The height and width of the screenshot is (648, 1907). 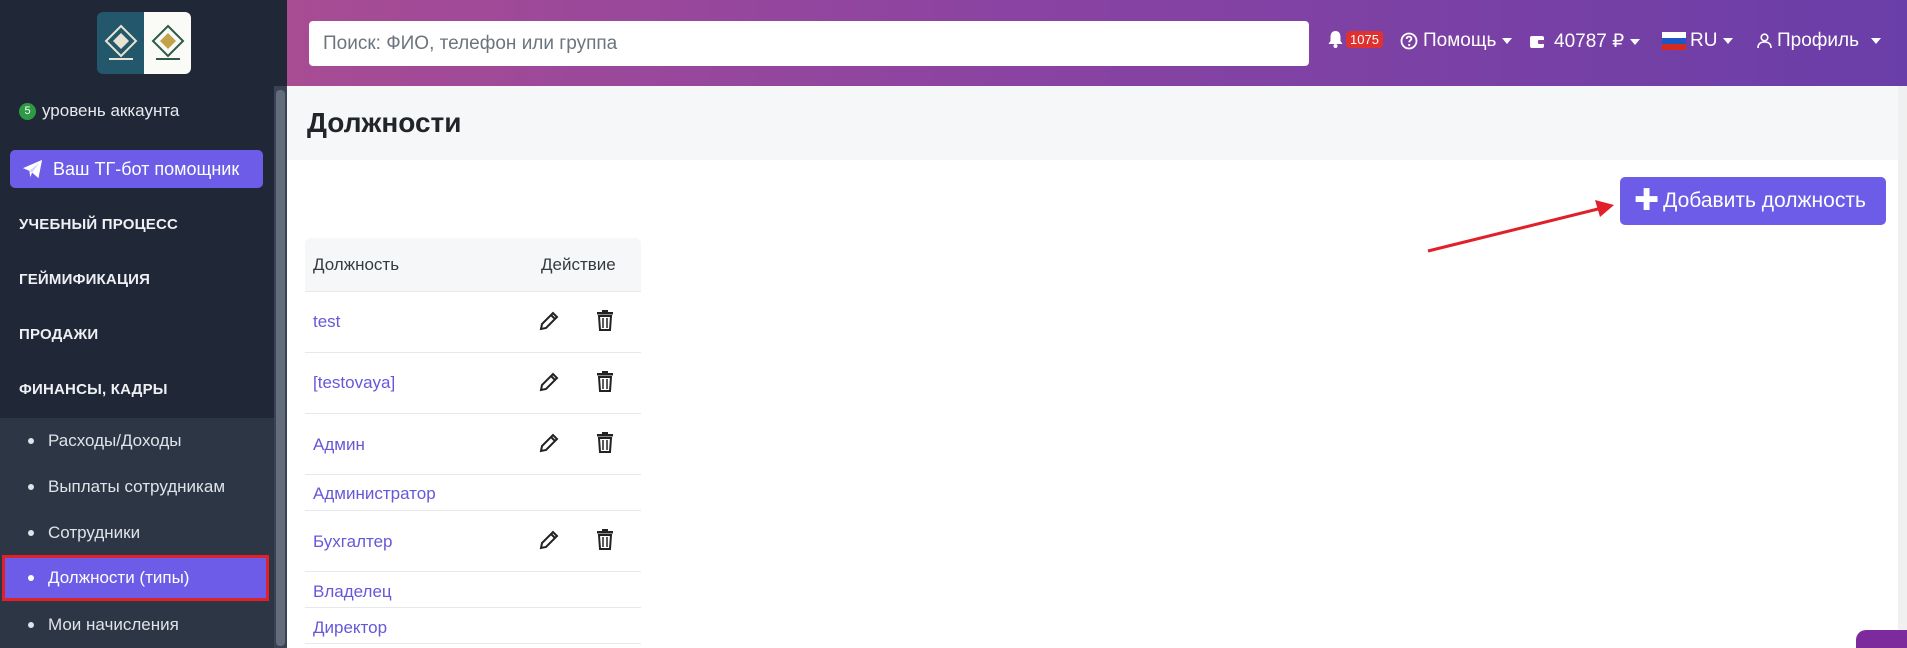 I want to click on sidebar-section-finance: ФИНАНСЫ, КАДРЫ, so click(x=93, y=389).